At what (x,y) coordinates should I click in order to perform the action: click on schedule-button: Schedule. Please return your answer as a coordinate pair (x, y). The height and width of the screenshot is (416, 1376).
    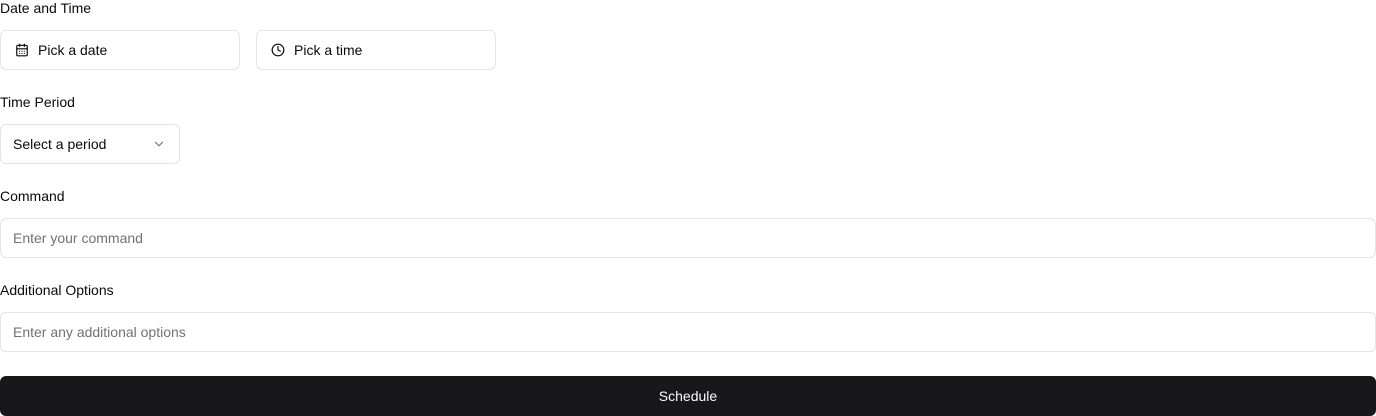
    Looking at the image, I should click on (688, 396).